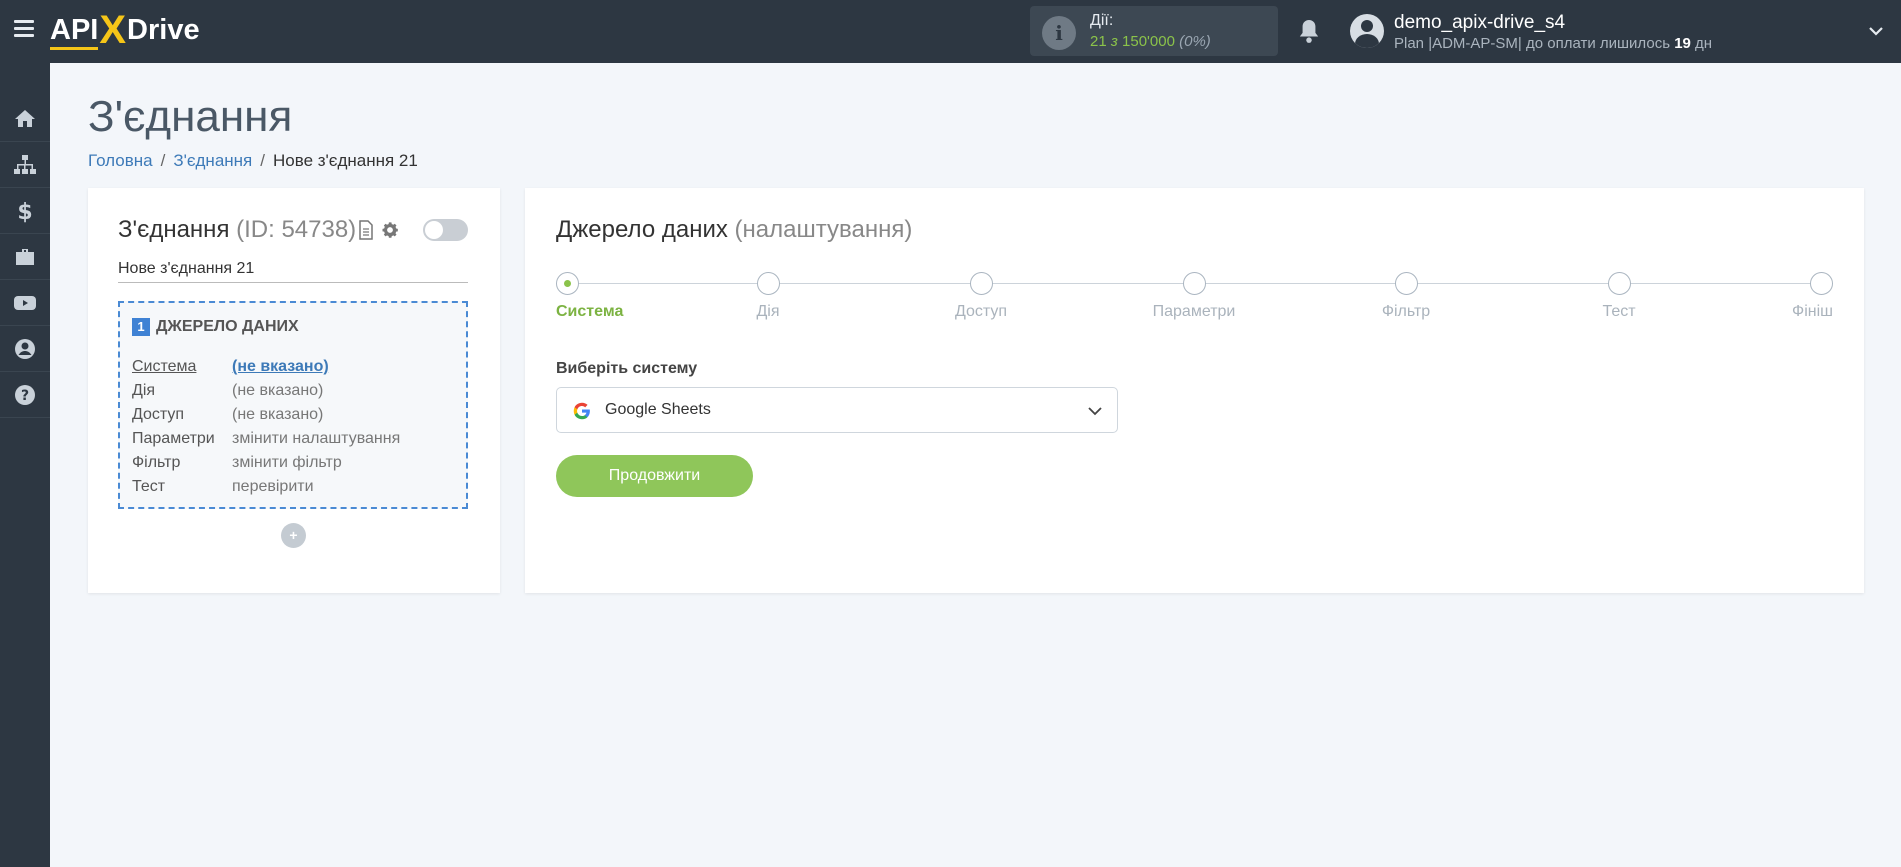  Describe the element at coordinates (25, 119) in the screenshot. I see `home-icon` at that location.